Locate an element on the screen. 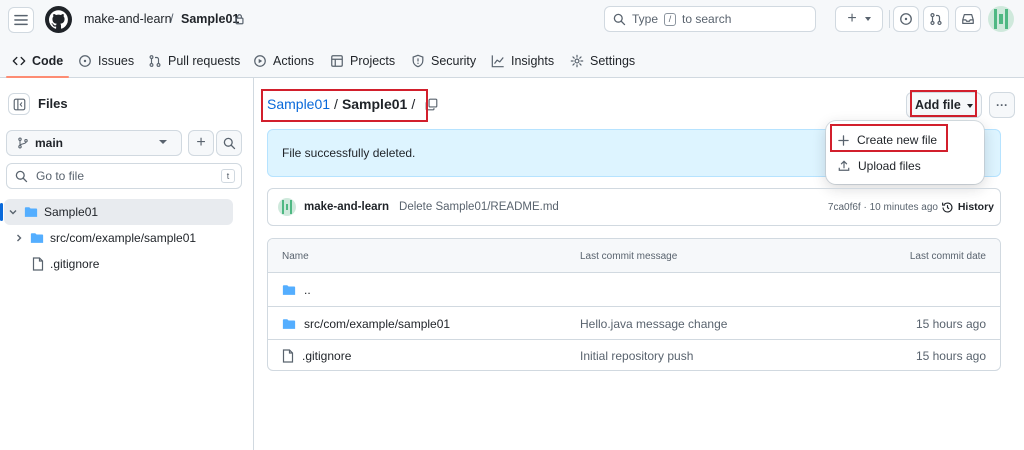 The width and height of the screenshot is (1024, 450). menu-item-label: Upload files is located at coordinates (889, 166).